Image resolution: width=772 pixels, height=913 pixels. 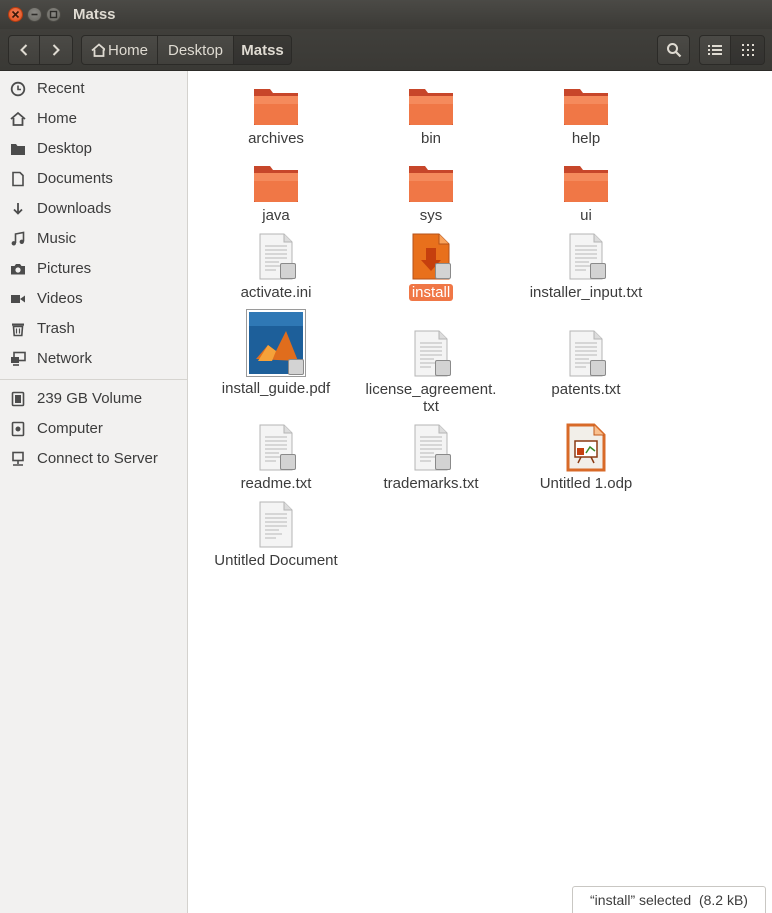 I want to click on pdf-thumbnail-icon, so click(x=276, y=343).